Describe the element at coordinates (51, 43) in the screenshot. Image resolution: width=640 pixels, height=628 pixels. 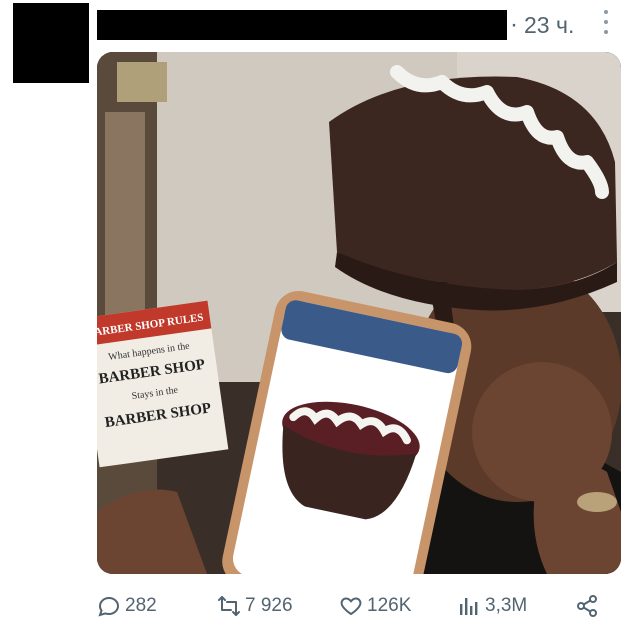
I see `avatar` at that location.